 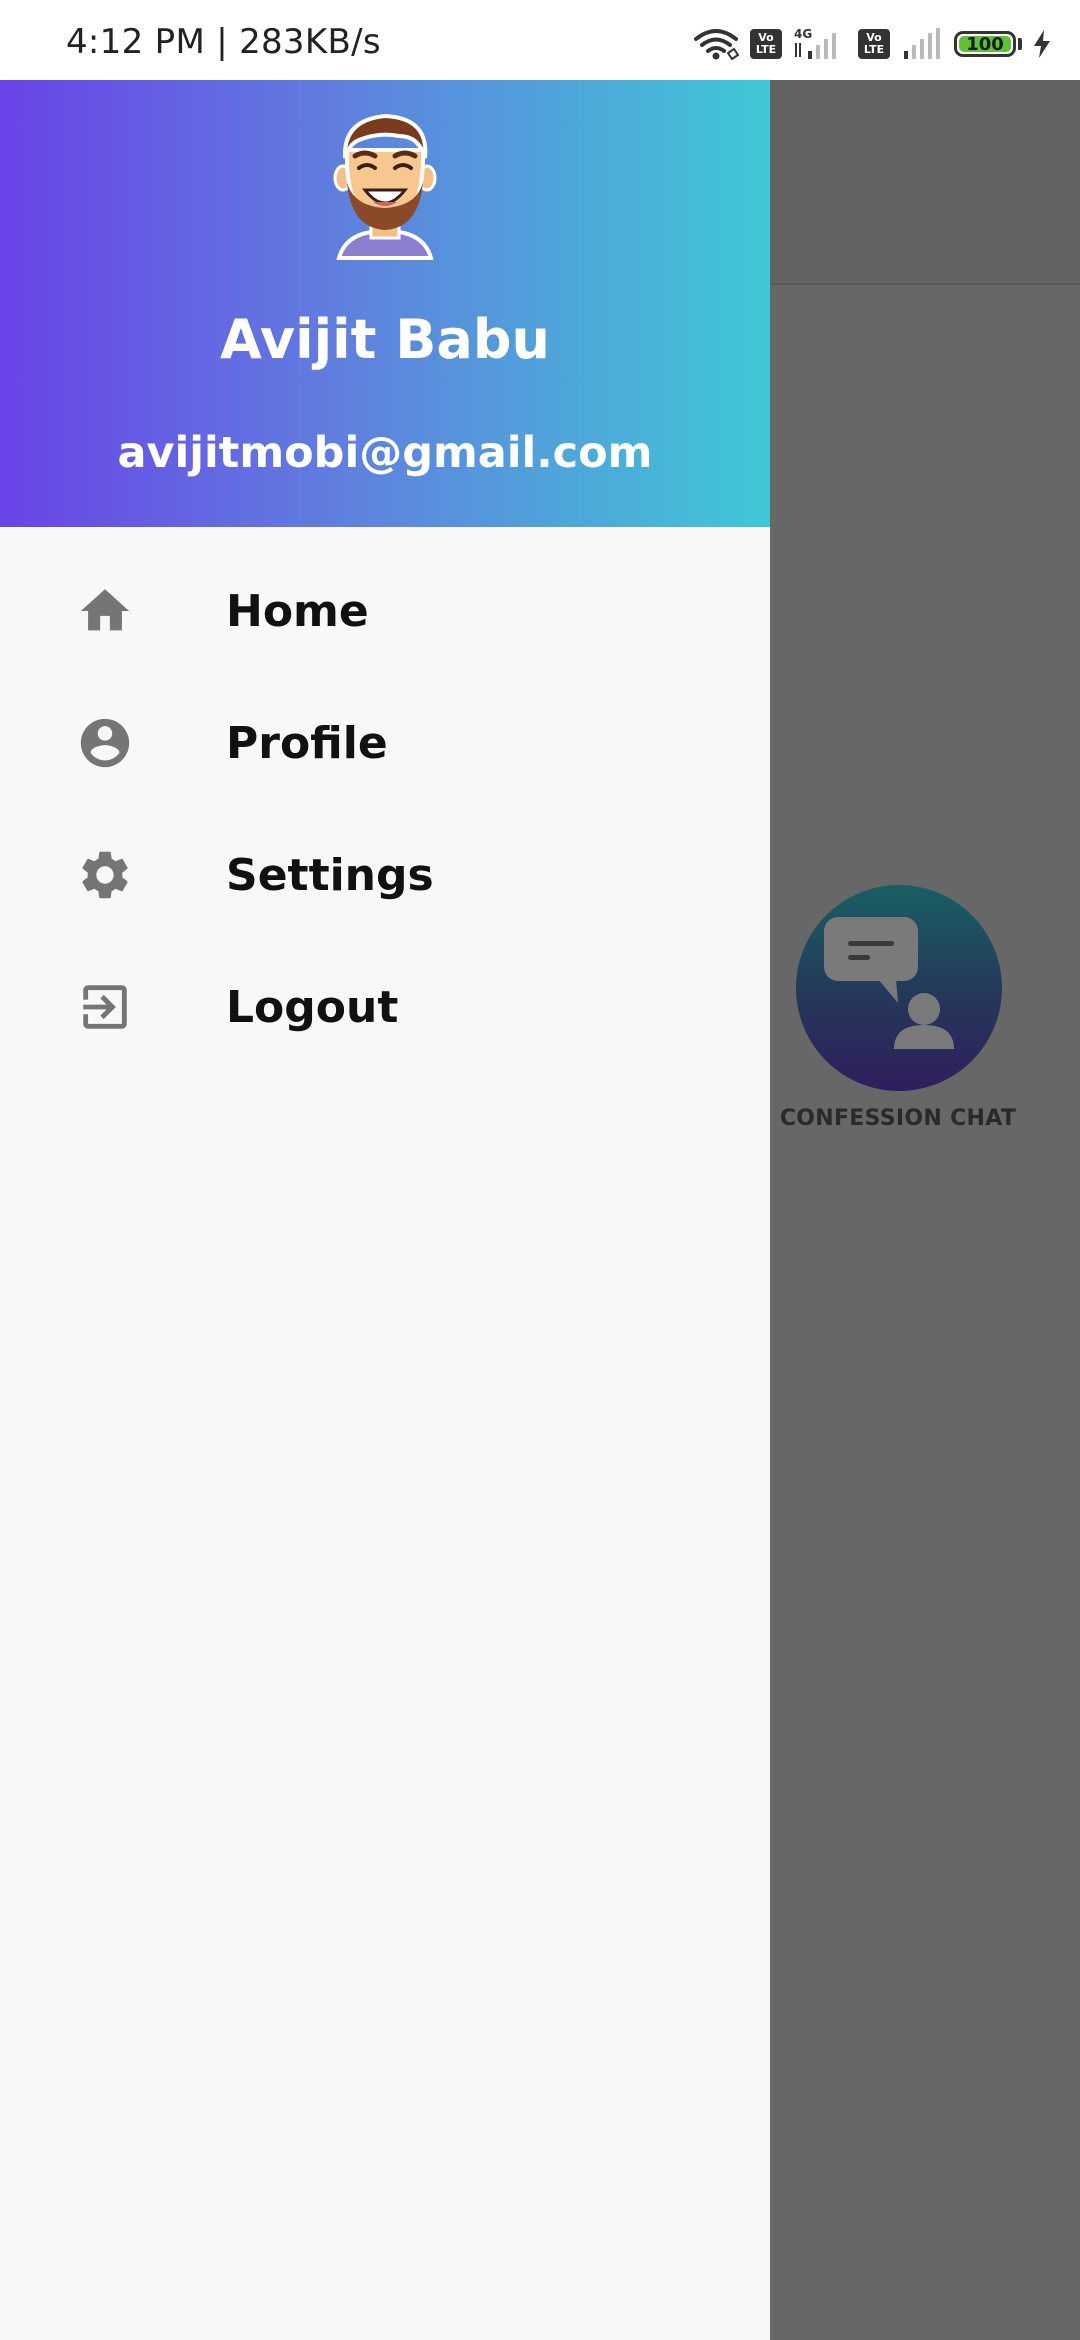 I want to click on signal-sim1-icon: 4G, so click(x=820, y=44).